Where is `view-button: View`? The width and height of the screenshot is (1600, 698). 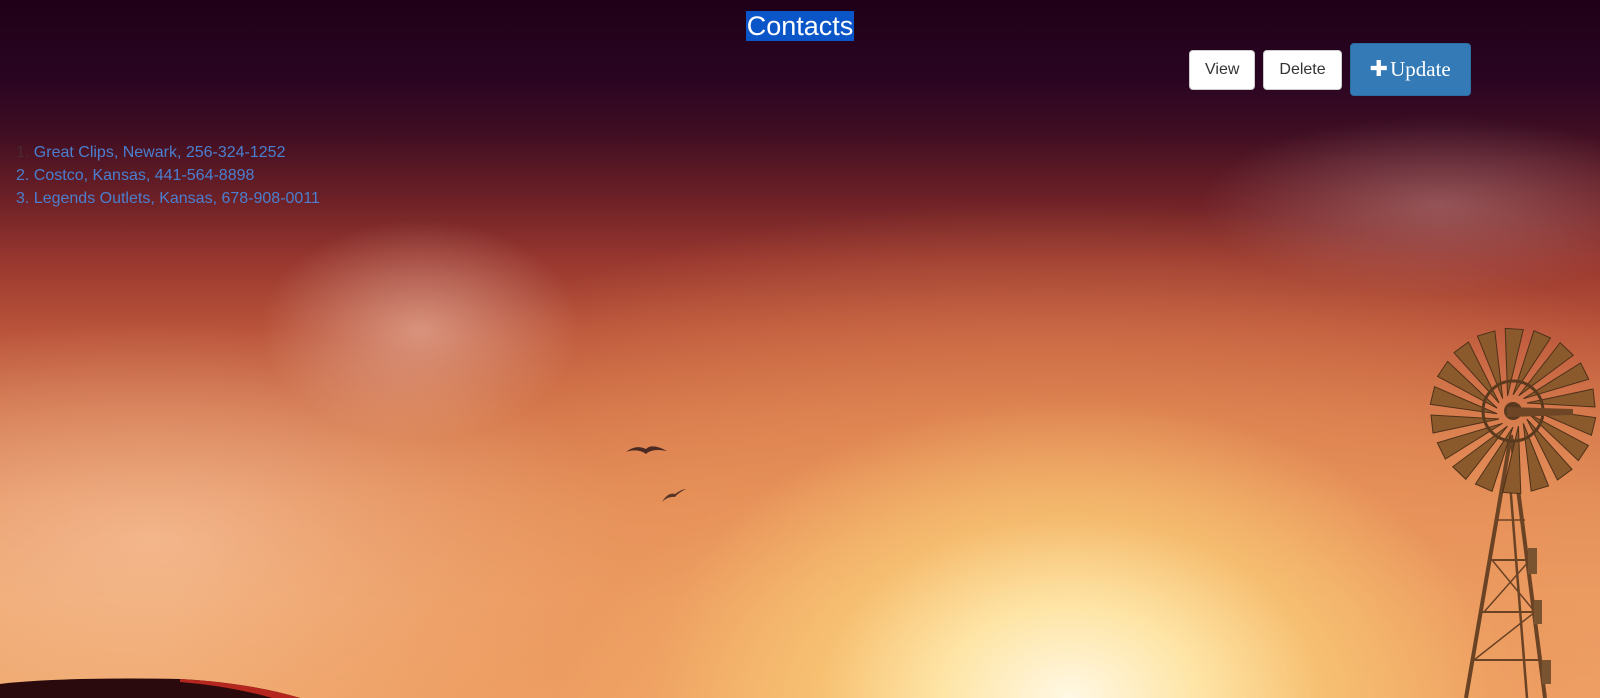
view-button: View is located at coordinates (1222, 69).